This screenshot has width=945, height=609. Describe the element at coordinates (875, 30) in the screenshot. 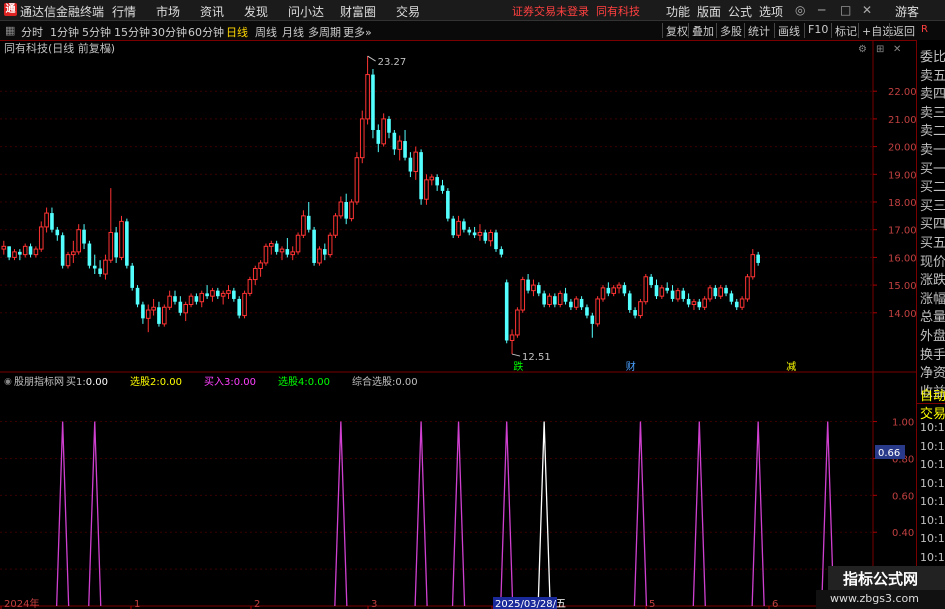

I see `tool-add-watchlist: +自选` at that location.